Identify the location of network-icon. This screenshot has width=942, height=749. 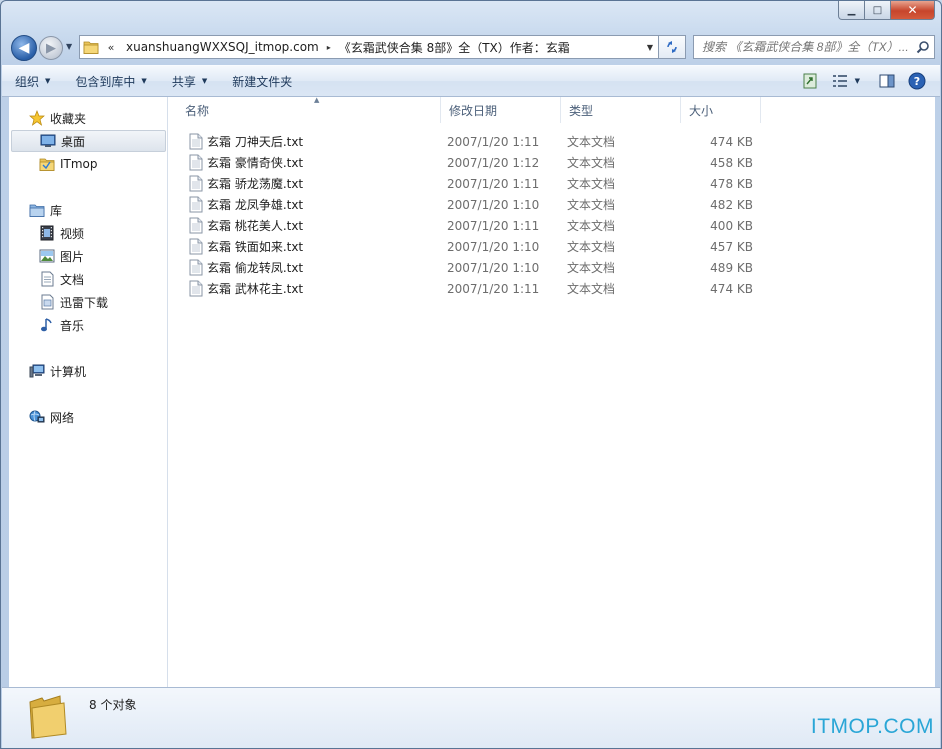
(37, 417).